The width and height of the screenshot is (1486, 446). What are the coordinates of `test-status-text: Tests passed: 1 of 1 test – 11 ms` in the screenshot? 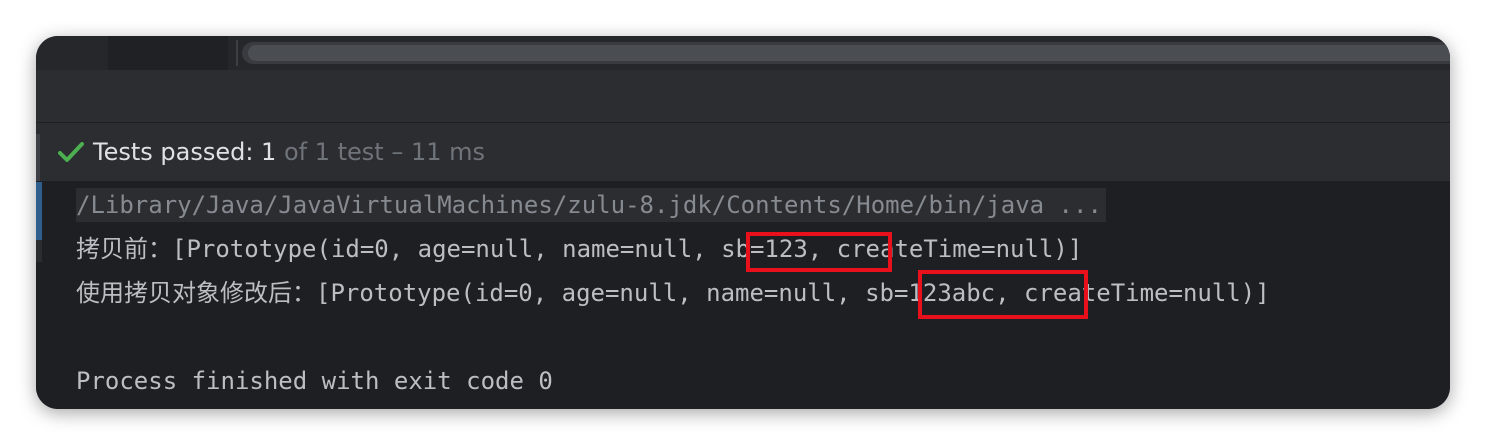 It's located at (289, 152).